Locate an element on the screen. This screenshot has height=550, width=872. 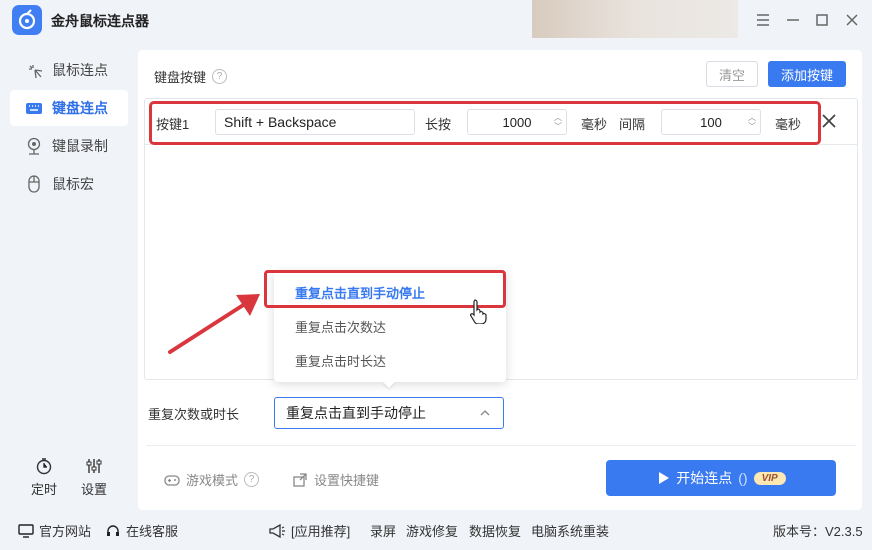
headset-icon is located at coordinates (113, 530).